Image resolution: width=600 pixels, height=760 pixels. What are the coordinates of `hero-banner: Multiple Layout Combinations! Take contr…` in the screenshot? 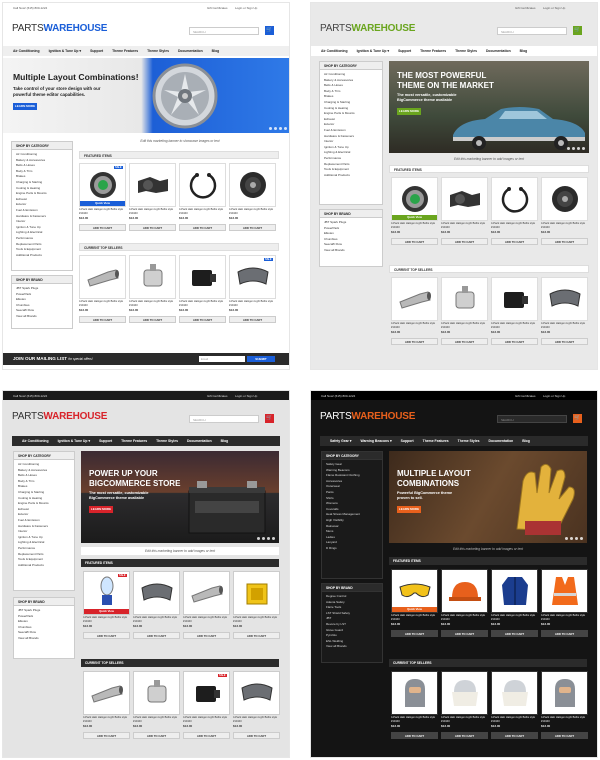 It's located at (146, 95).